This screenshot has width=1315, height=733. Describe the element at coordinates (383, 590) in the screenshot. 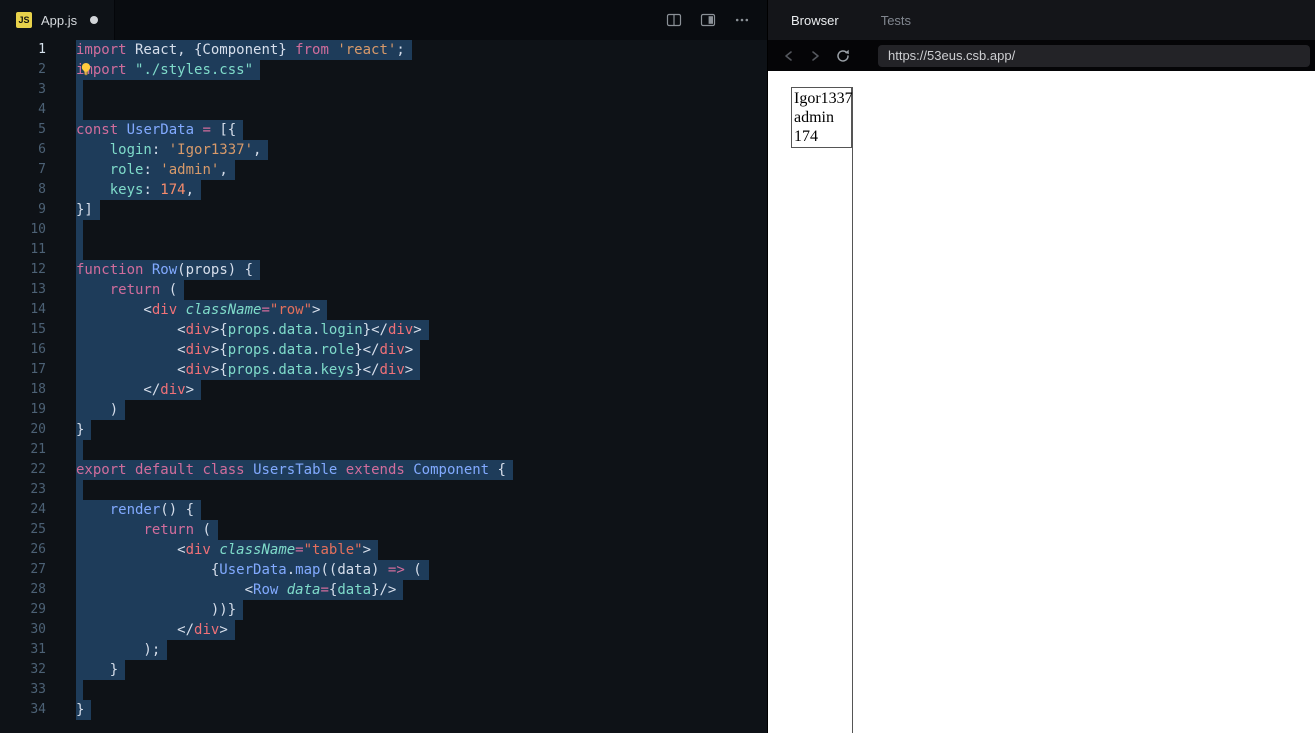

I see `code-line: 28 <Row data={data}/>` at that location.